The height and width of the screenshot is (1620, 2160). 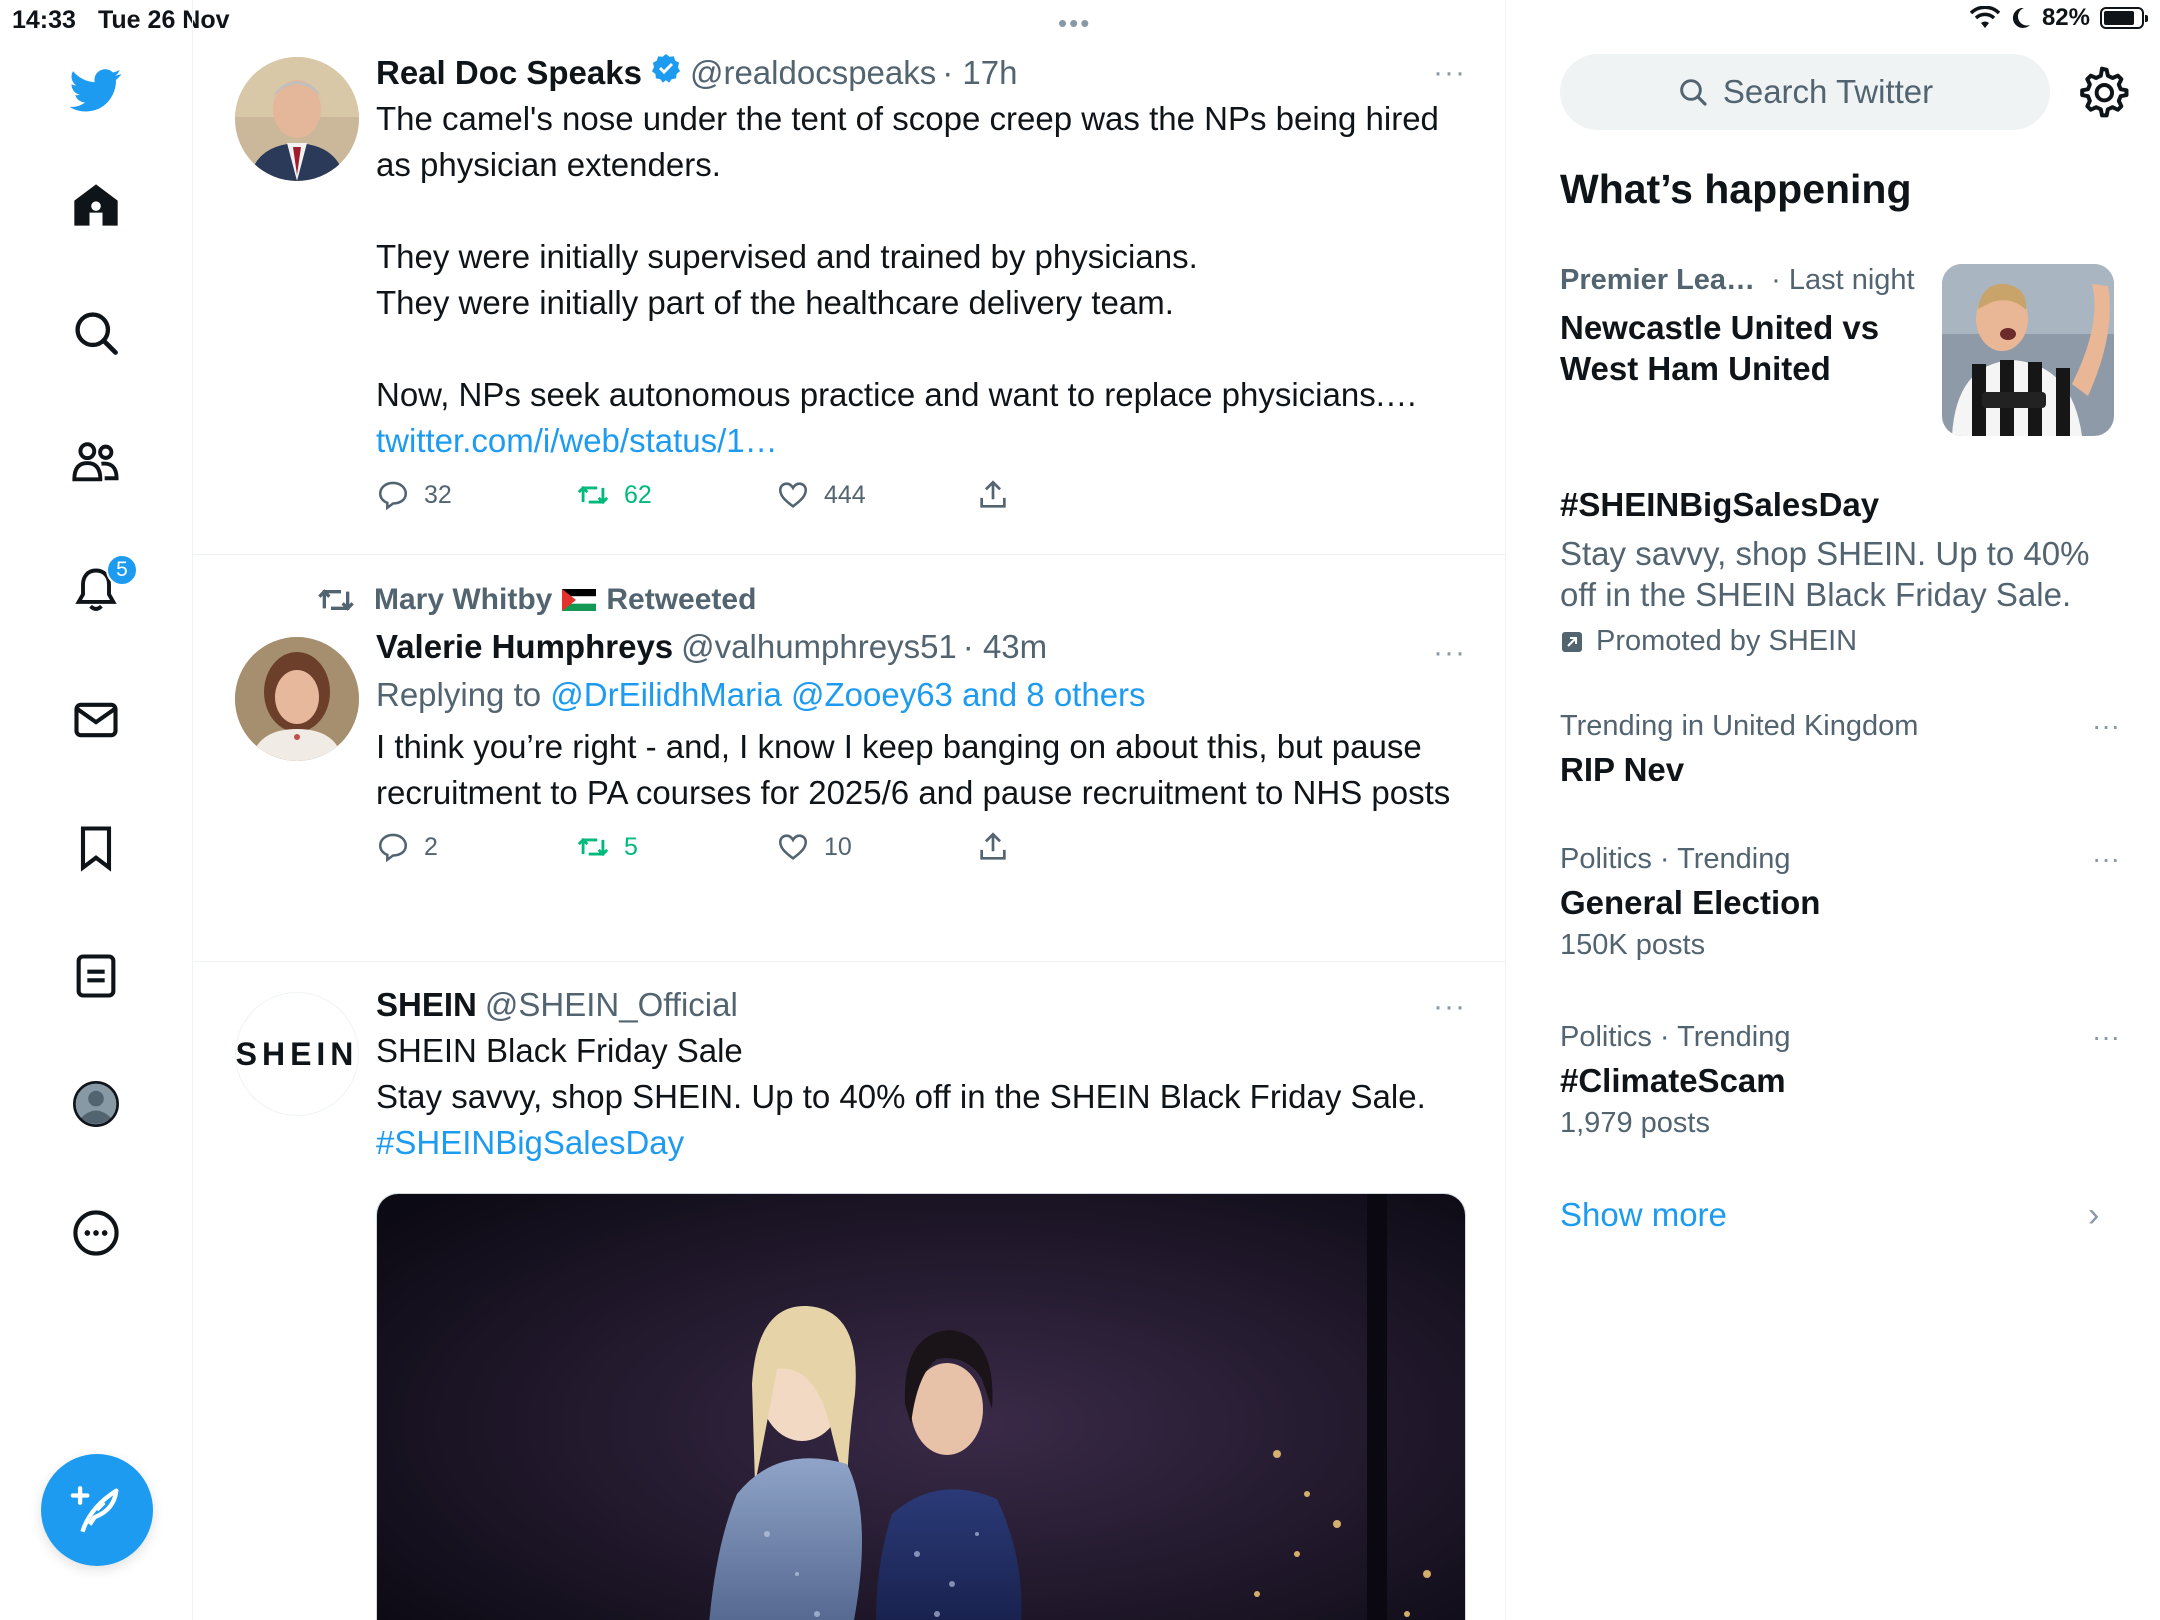 What do you see at coordinates (579, 600) in the screenshot?
I see `palestine-flag-icon` at bounding box center [579, 600].